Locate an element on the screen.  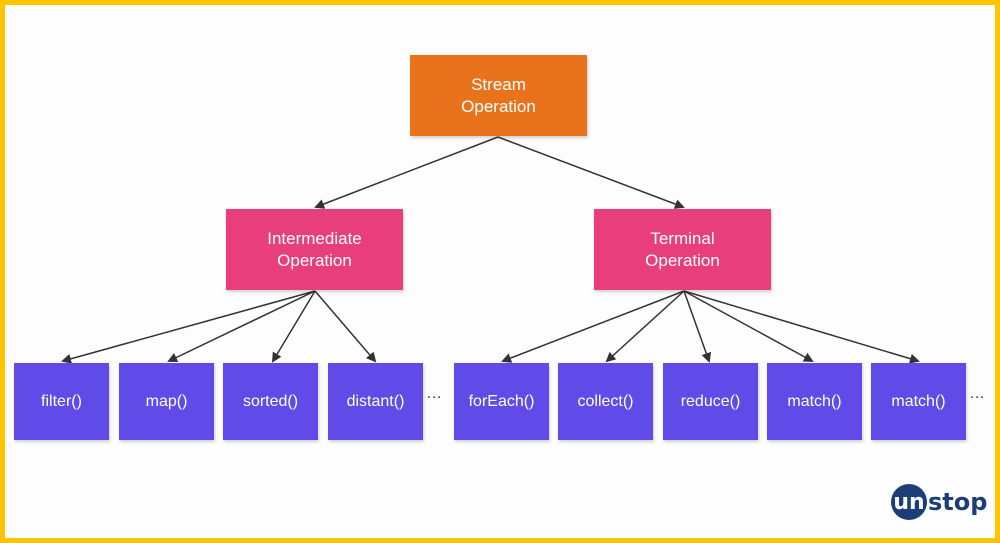
unstop-logo: un stop is located at coordinates (939, 502).